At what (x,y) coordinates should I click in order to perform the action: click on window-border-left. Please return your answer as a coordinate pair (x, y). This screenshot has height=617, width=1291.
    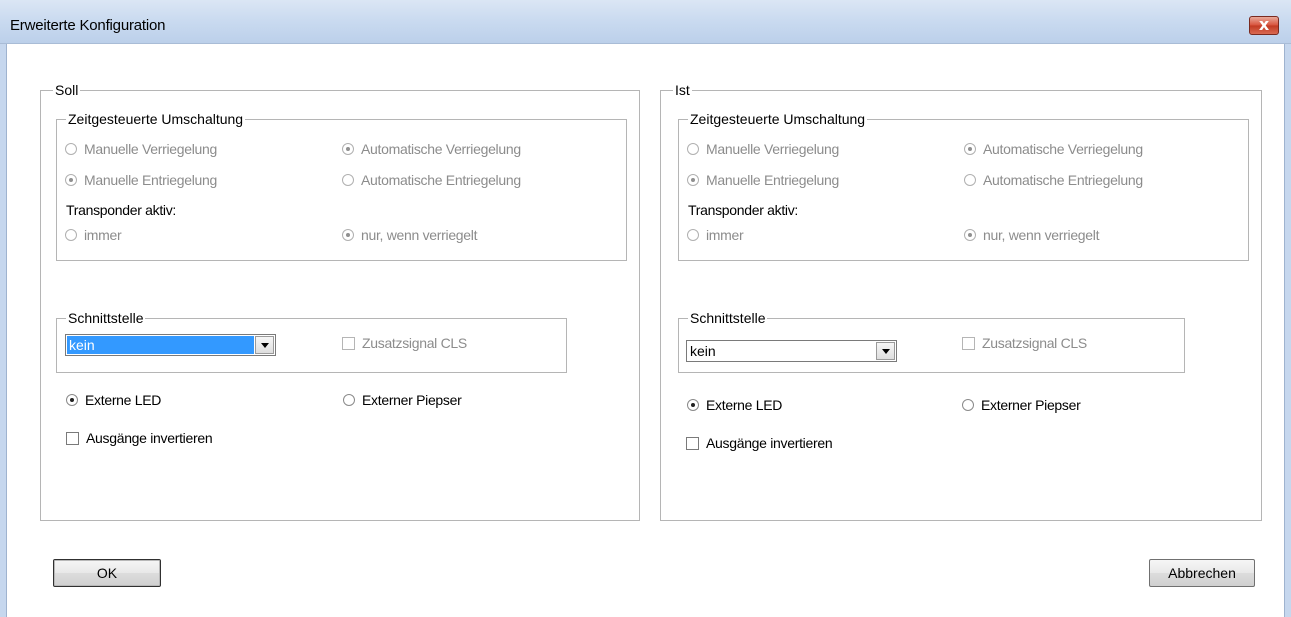
    Looking at the image, I should click on (3, 330).